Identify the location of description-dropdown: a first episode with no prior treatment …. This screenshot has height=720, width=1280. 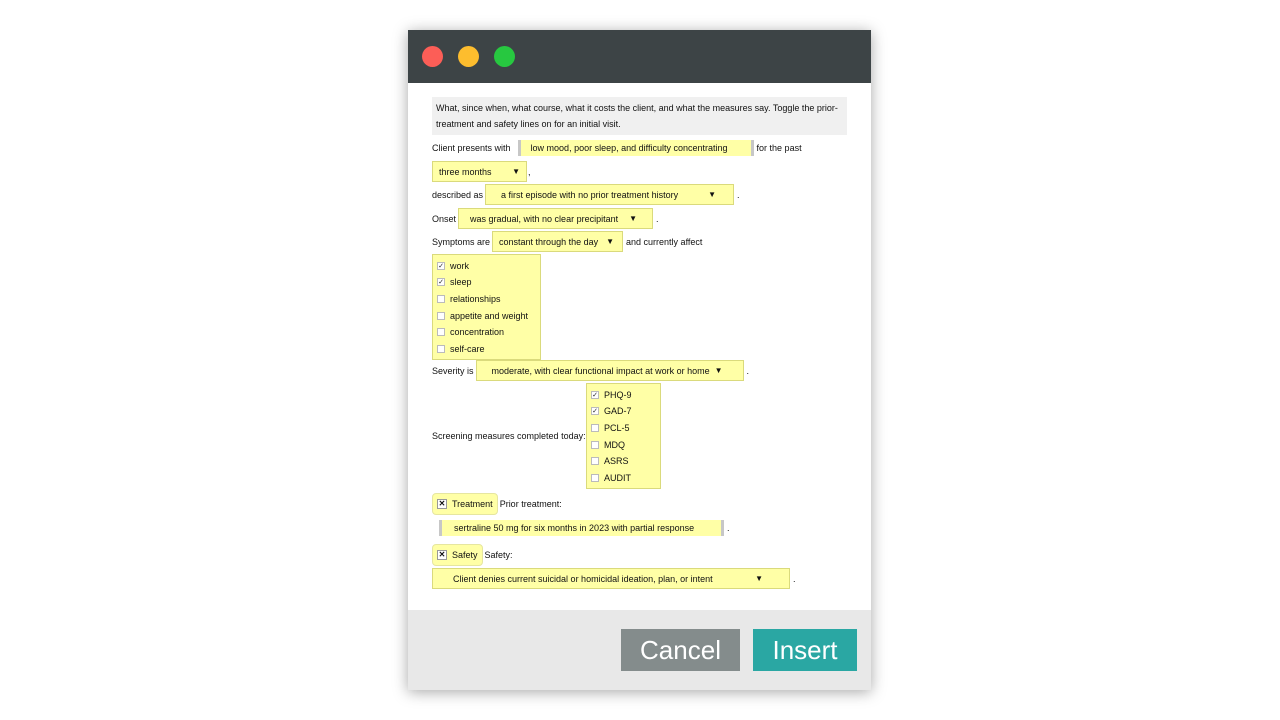
(610, 194).